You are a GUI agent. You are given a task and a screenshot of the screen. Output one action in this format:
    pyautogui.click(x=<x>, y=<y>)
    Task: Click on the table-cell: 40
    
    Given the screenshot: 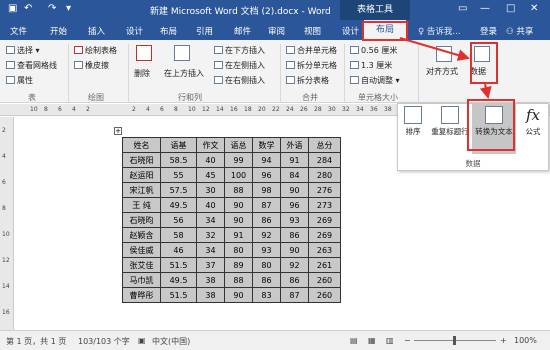 What is the action you would take?
    pyautogui.click(x=210, y=160)
    